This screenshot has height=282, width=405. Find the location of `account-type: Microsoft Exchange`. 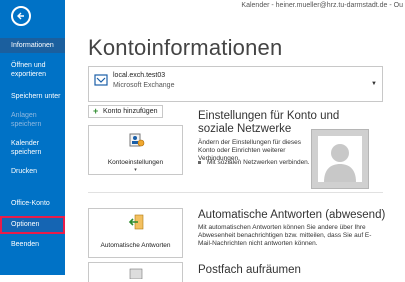

account-type: Microsoft Exchange is located at coordinates (144, 85).